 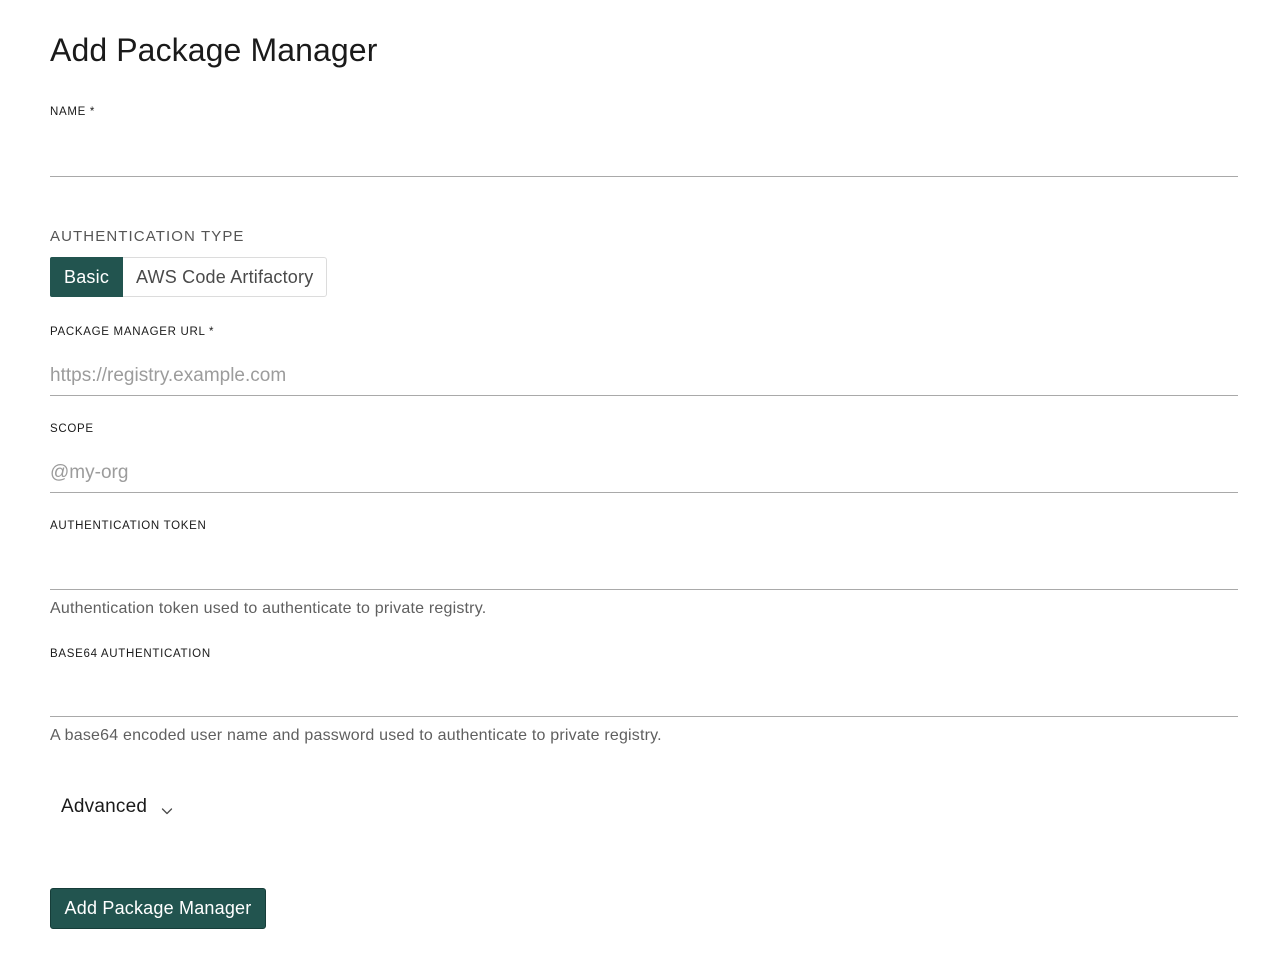 What do you see at coordinates (158, 908) in the screenshot?
I see `add-package-manager-button: Add Package Manager` at bounding box center [158, 908].